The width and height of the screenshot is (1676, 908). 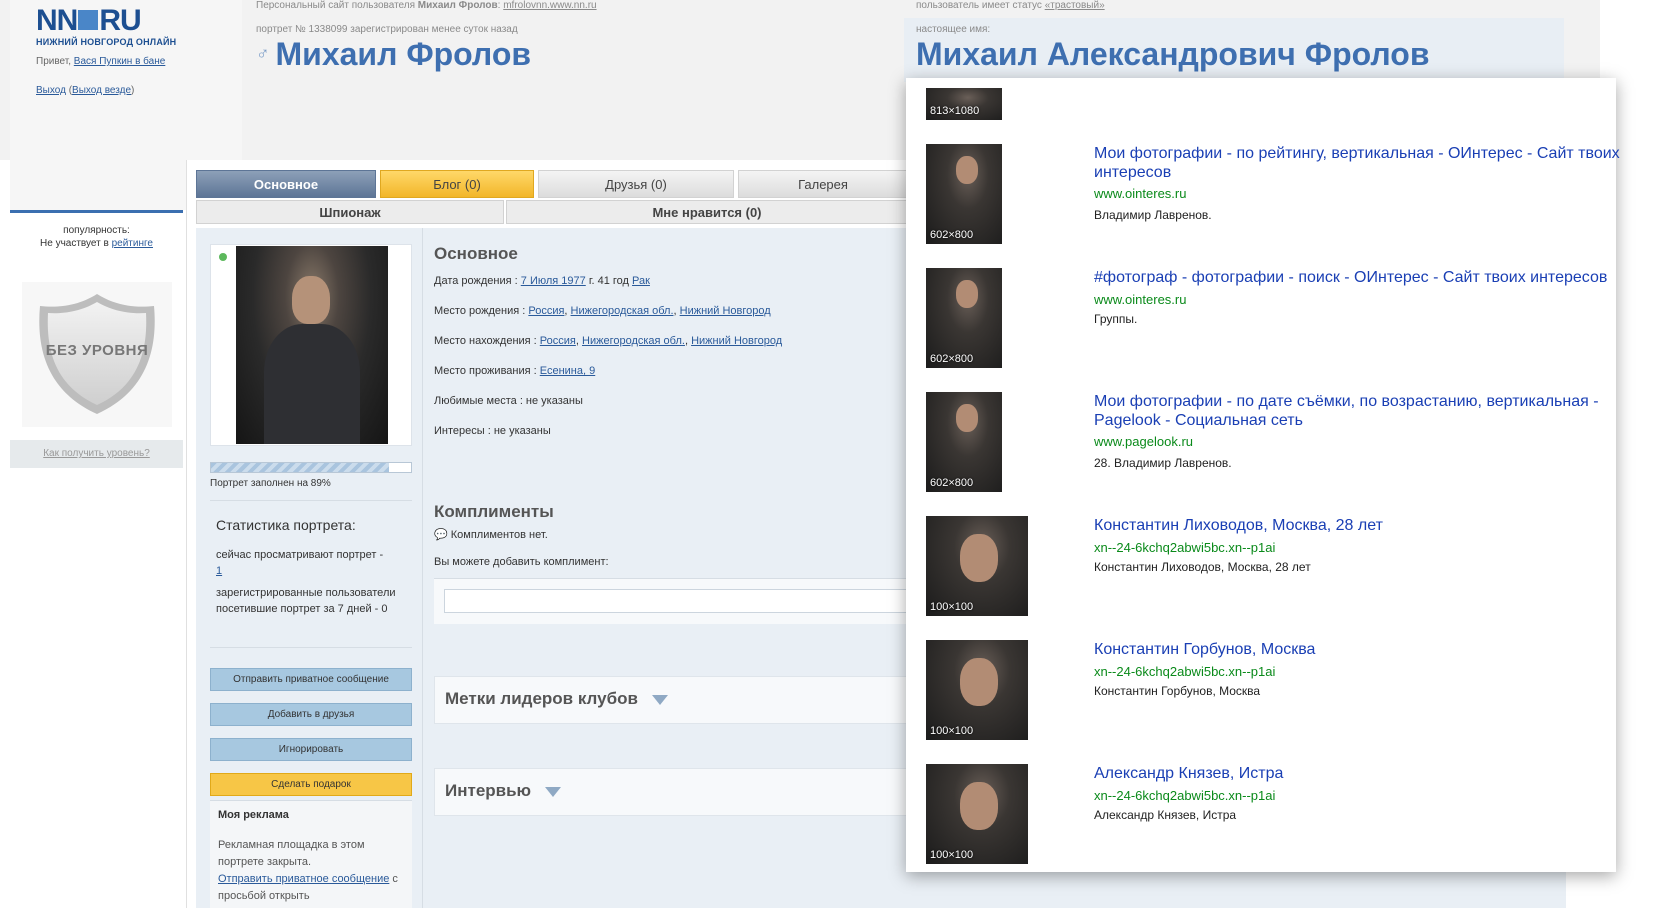 What do you see at coordinates (1359, 649) in the screenshot?
I see `result-title-link: Константин Горбунов, Москва` at bounding box center [1359, 649].